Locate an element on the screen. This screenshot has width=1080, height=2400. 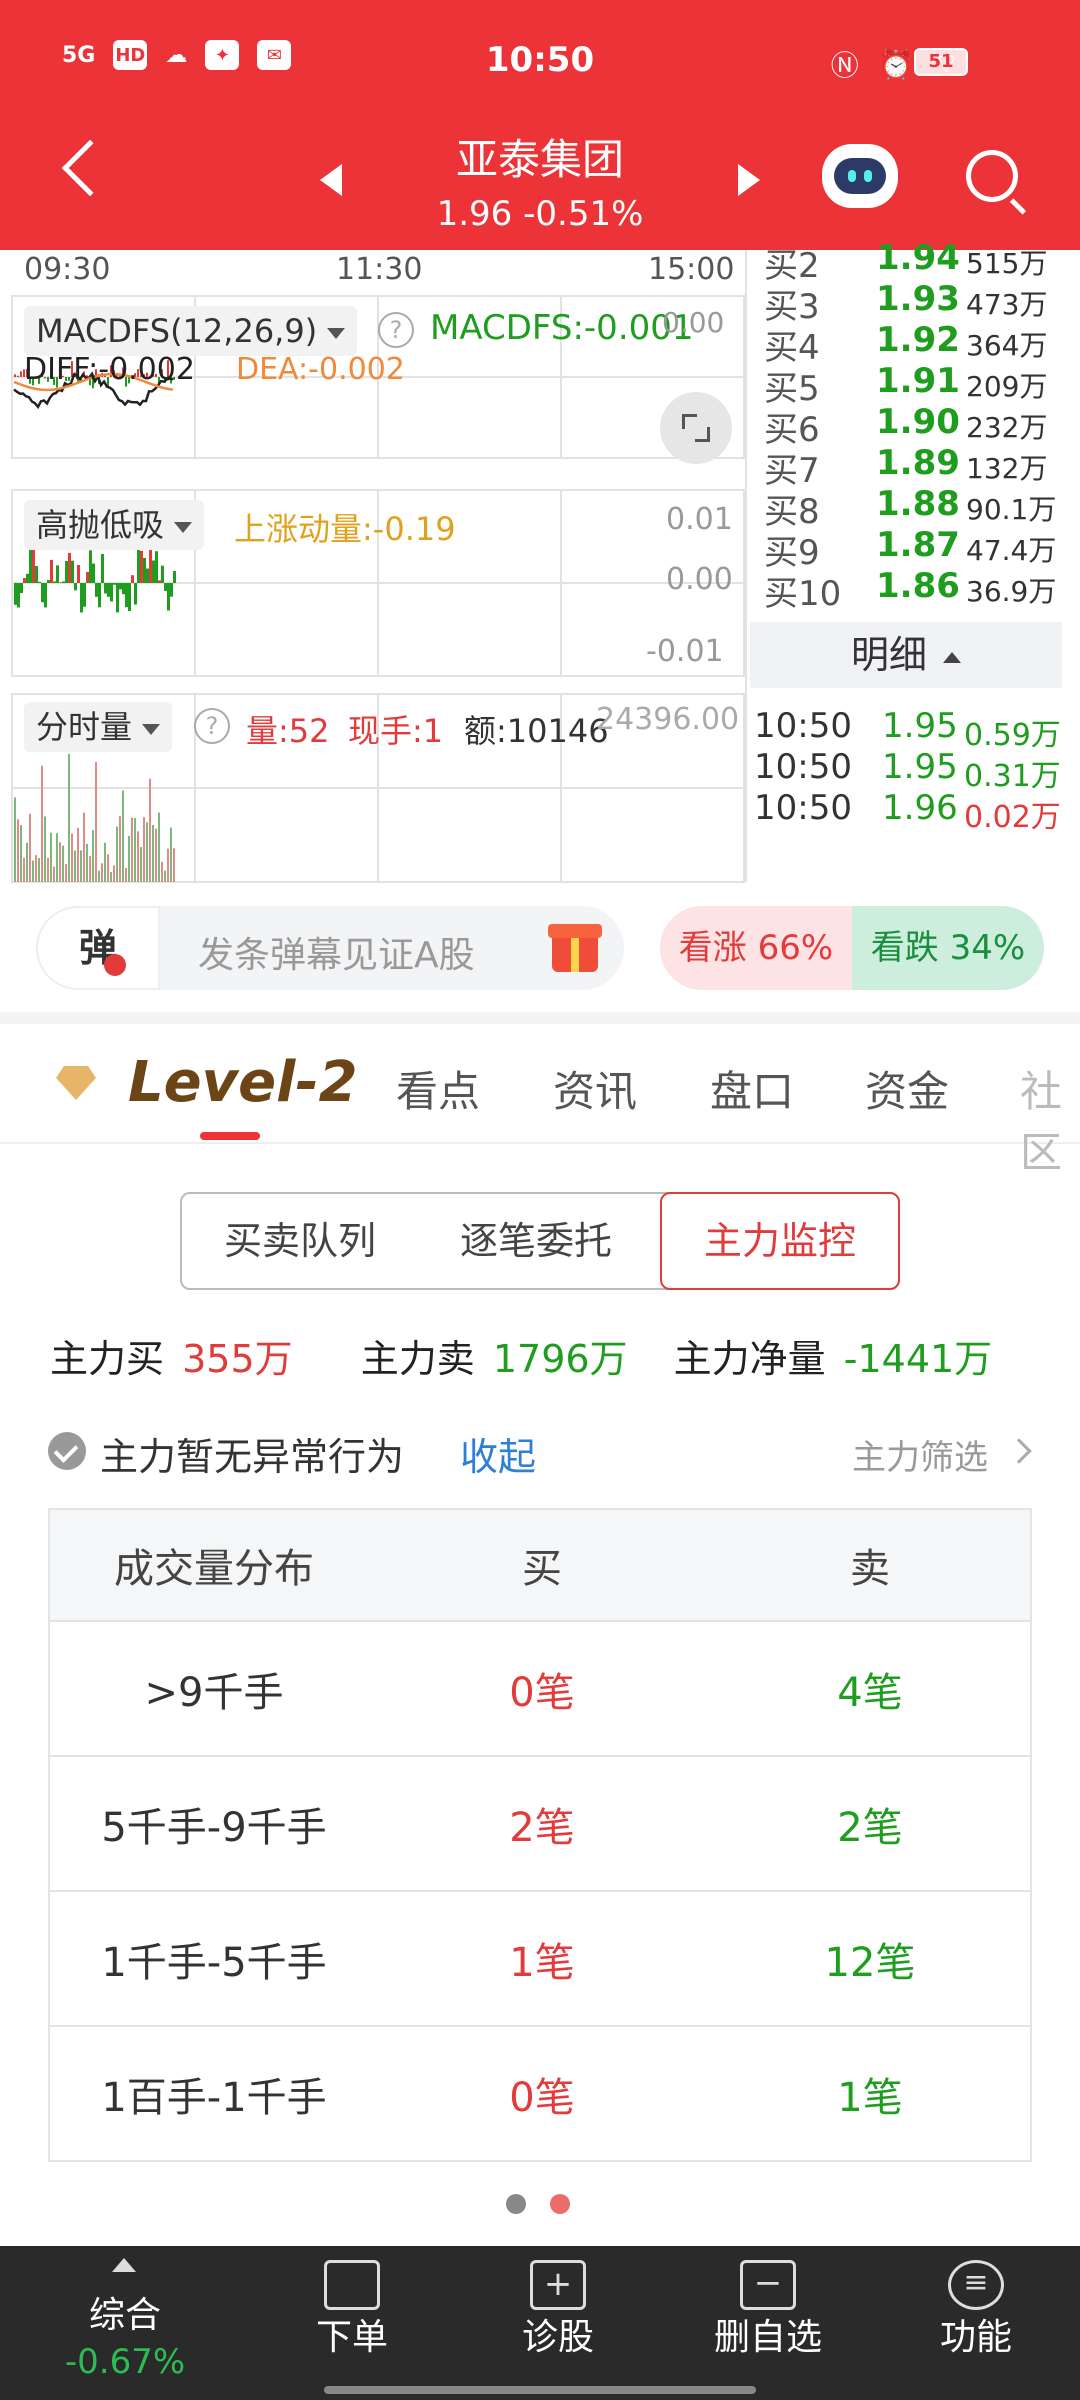
vote-bullish-button: 看涨 66% is located at coordinates (756, 948).